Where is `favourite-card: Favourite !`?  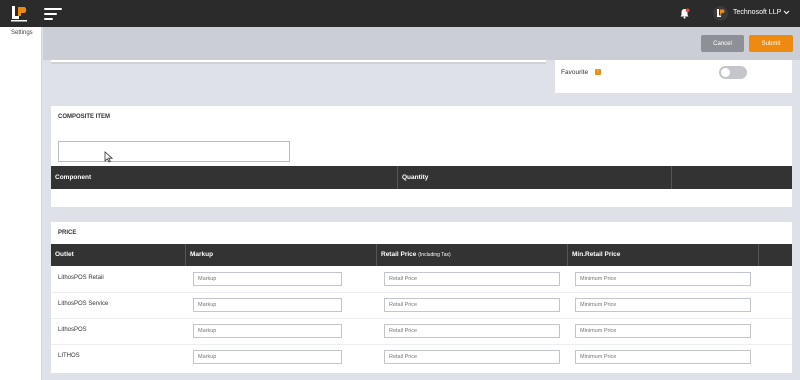 favourite-card: Favourite ! is located at coordinates (673, 76).